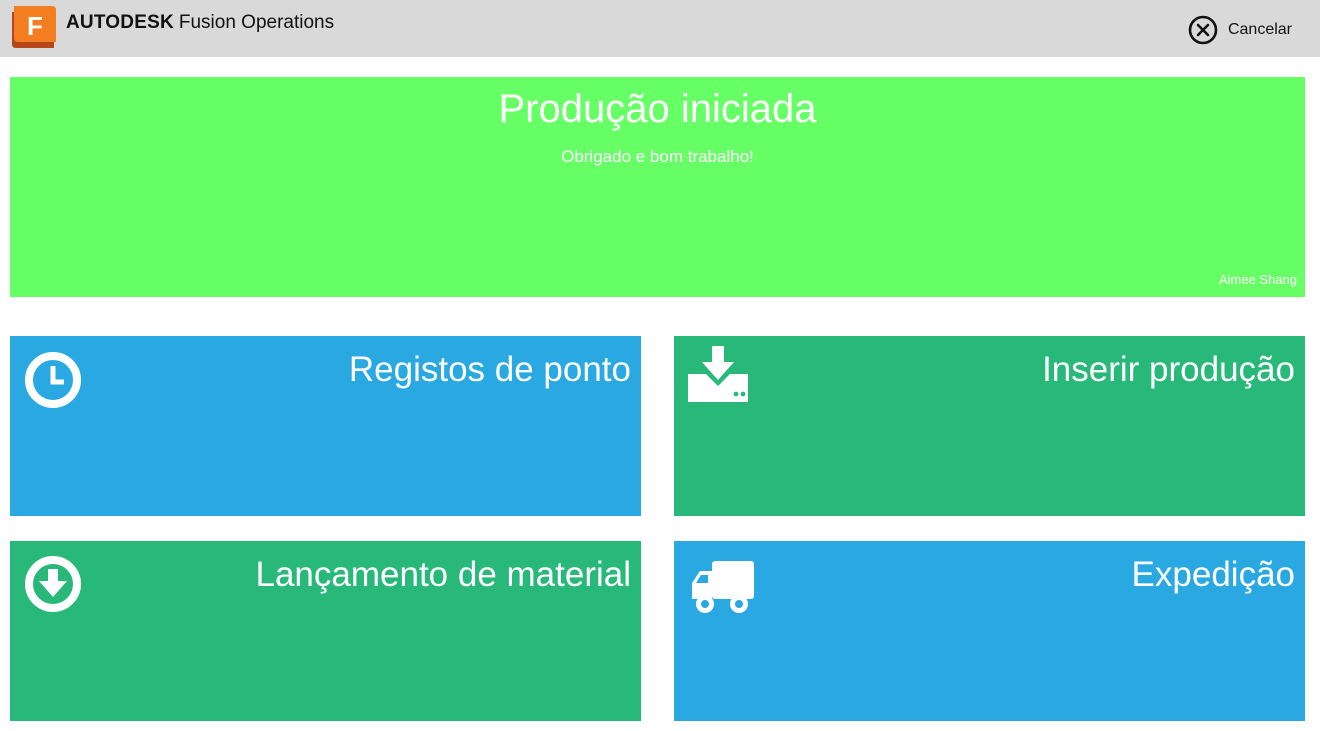  What do you see at coordinates (325, 631) in the screenshot?
I see `tile-material-release: Lançamento de material` at bounding box center [325, 631].